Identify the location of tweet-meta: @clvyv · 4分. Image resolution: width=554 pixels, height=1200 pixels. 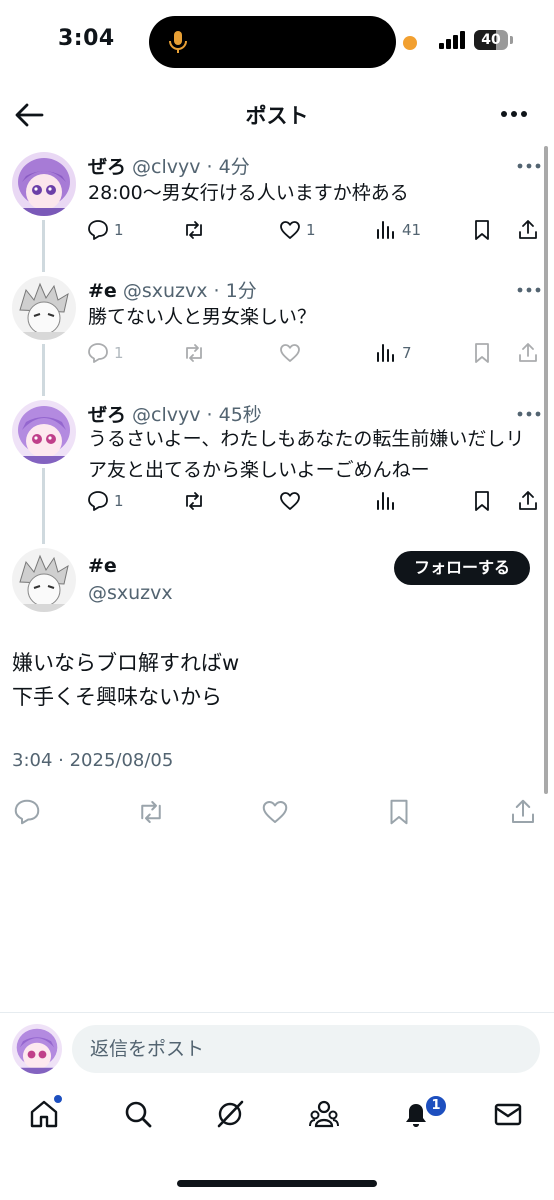
(188, 167).